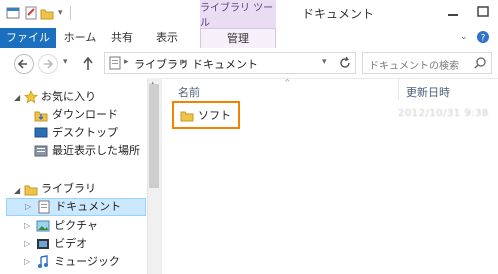 The width and height of the screenshot is (498, 274). What do you see at coordinates (287, 82) in the screenshot?
I see `sort-ascending-icon: ^` at bounding box center [287, 82].